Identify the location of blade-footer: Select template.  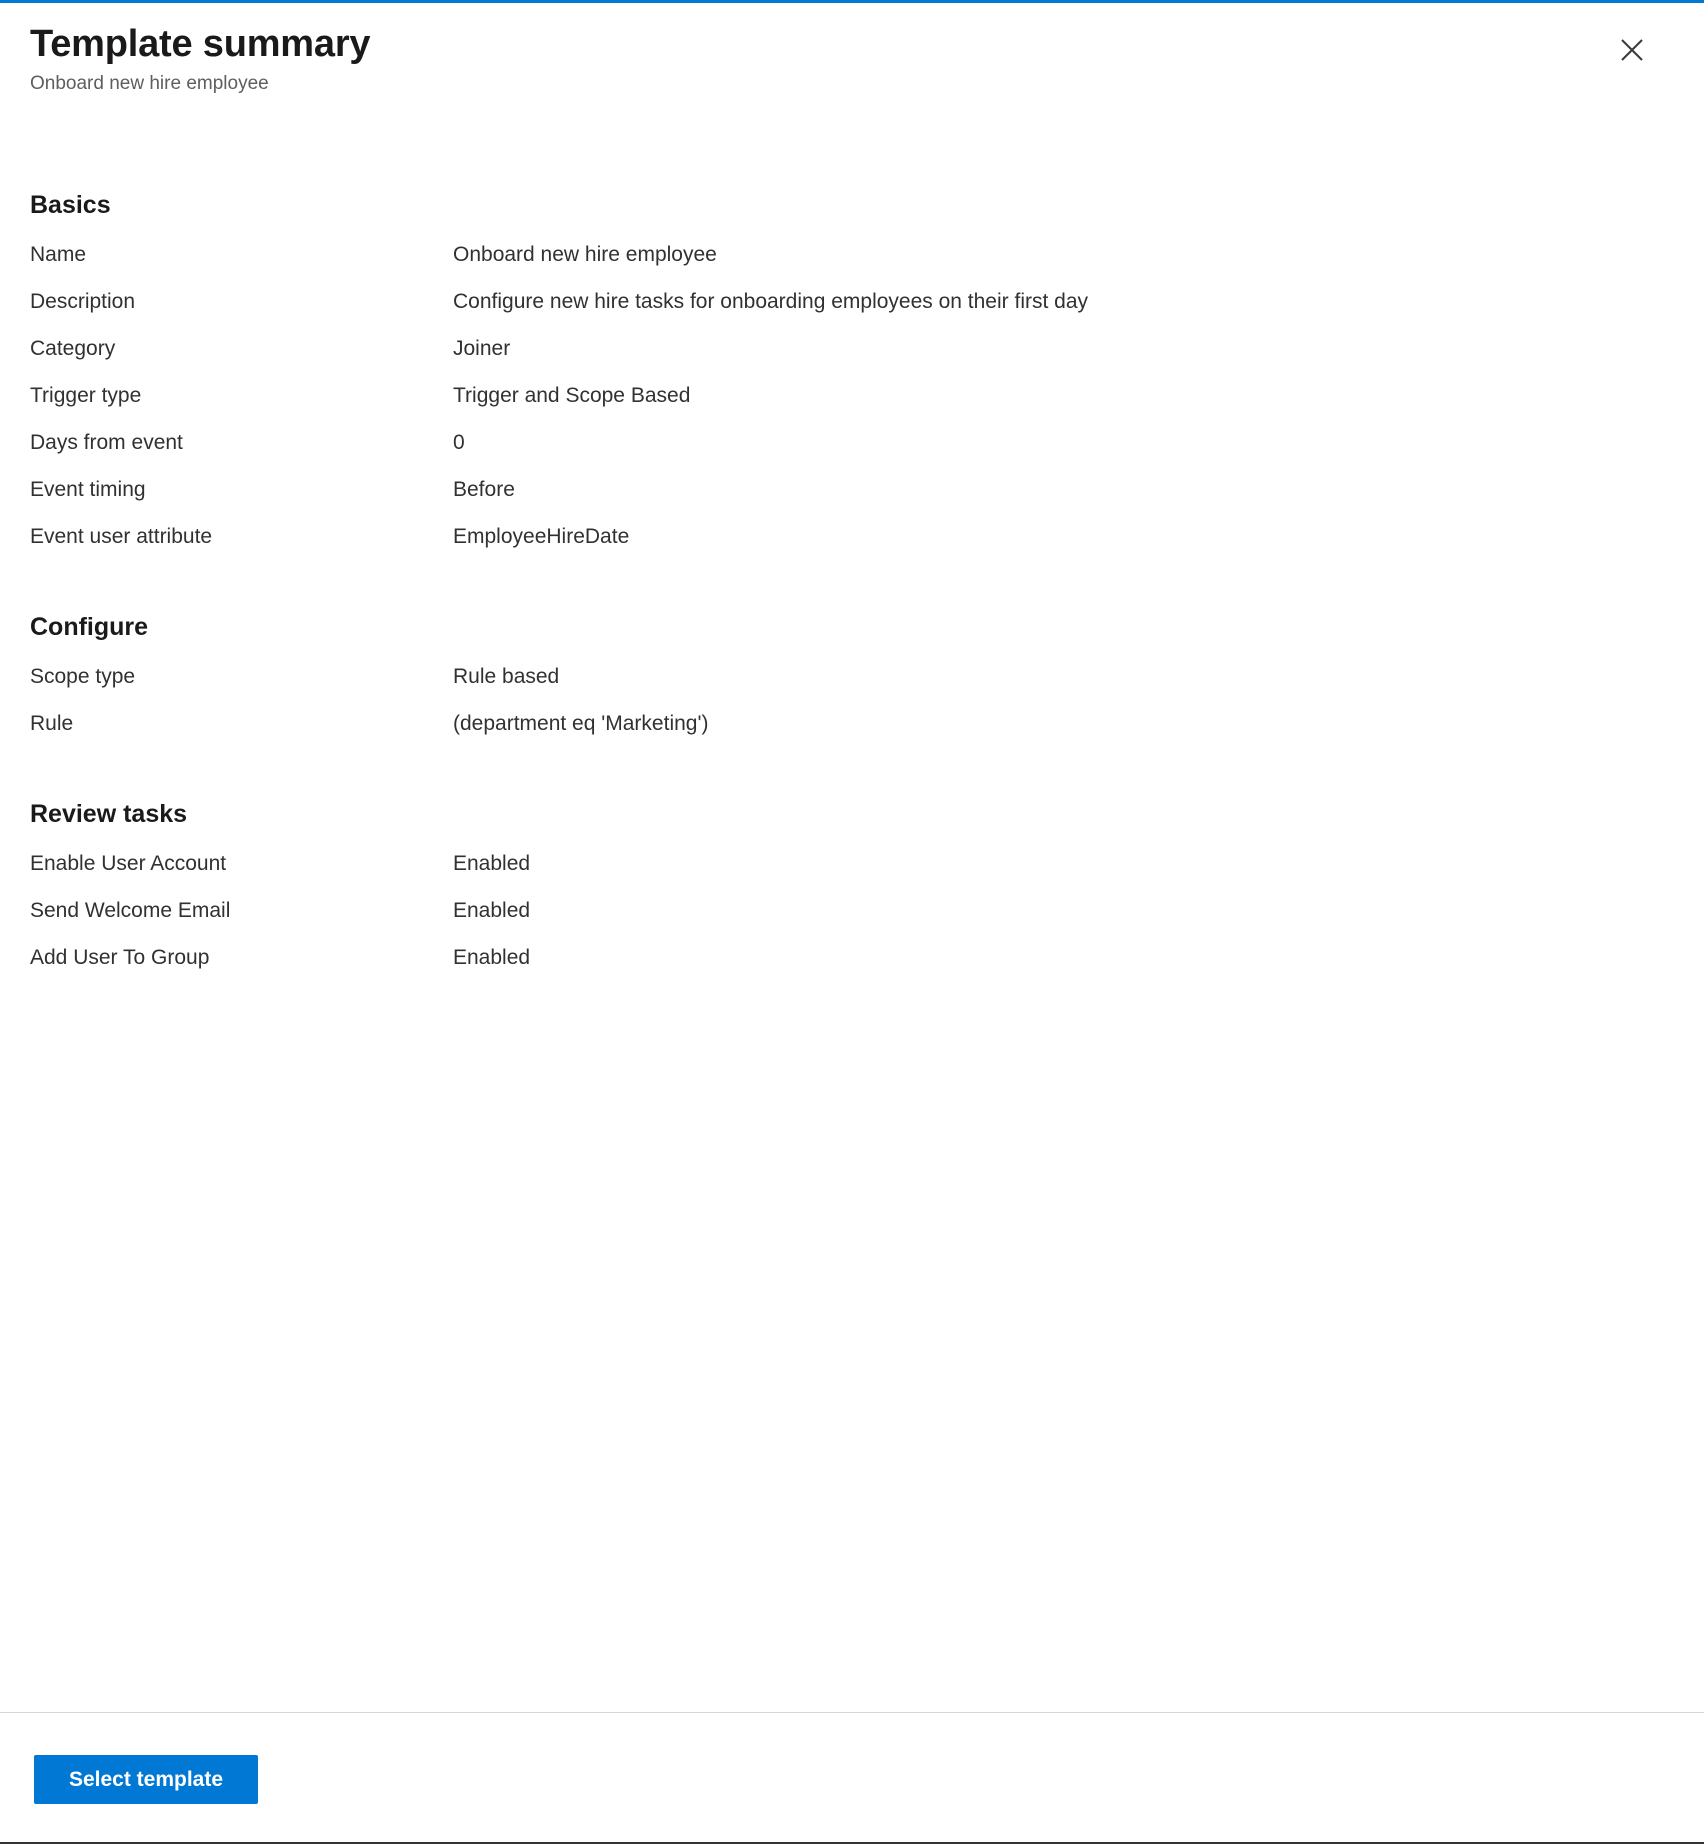
(852, 1777).